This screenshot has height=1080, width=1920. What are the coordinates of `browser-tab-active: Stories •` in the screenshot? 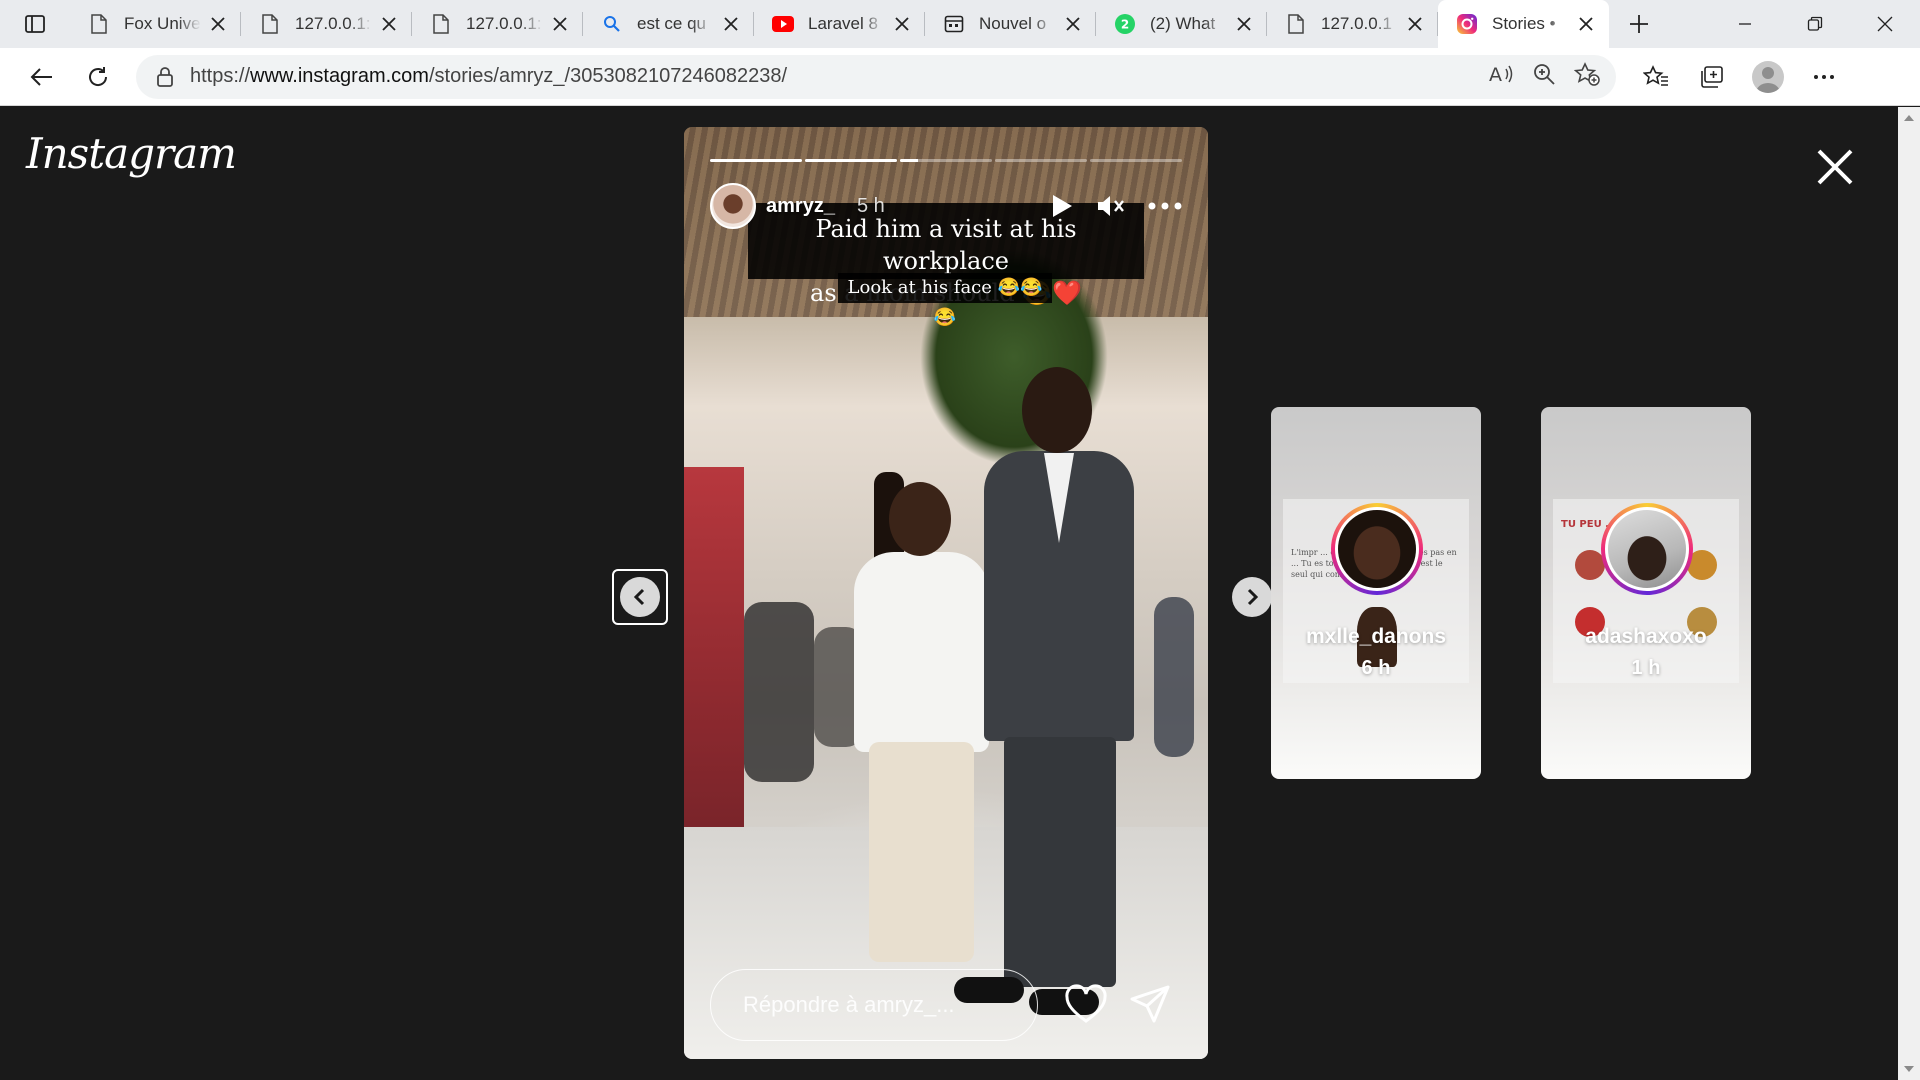 It's located at (1523, 24).